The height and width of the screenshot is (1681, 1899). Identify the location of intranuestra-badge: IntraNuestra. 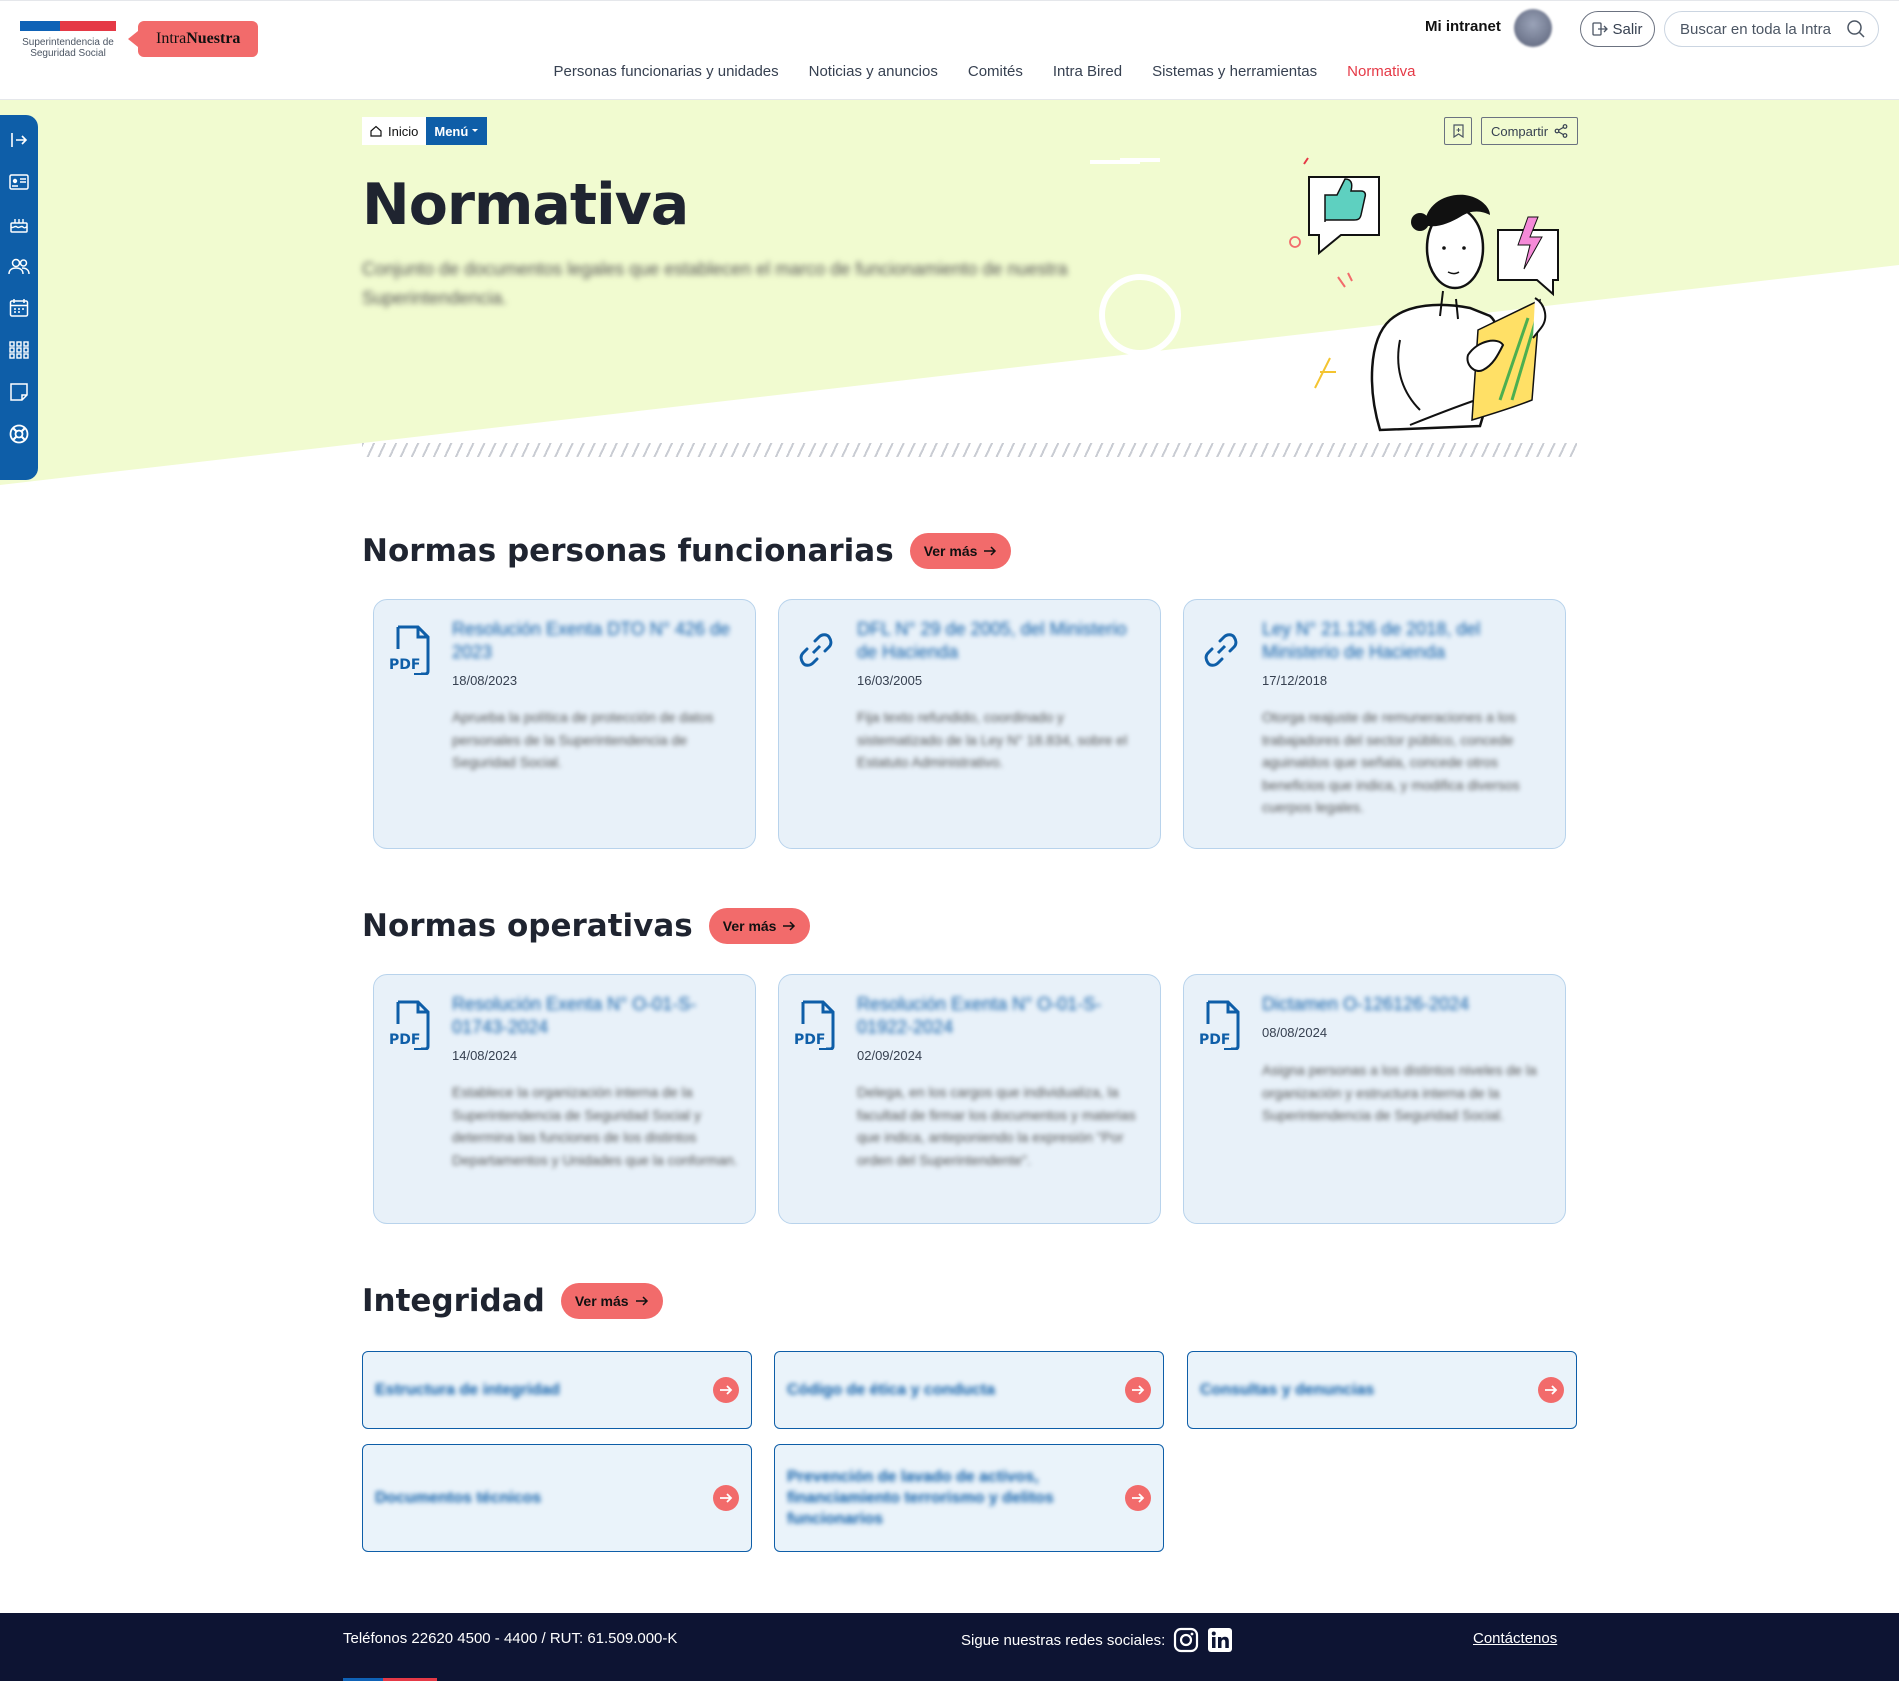
(193, 39).